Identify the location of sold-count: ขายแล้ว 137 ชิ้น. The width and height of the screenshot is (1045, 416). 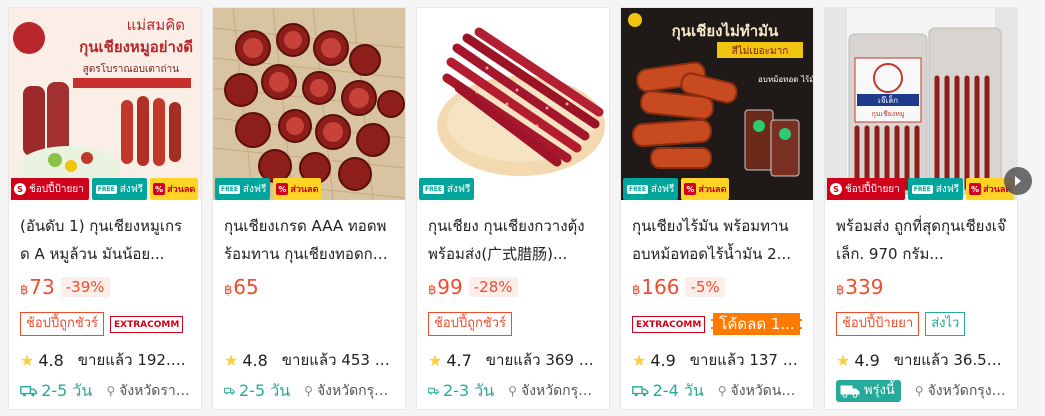
(745, 360).